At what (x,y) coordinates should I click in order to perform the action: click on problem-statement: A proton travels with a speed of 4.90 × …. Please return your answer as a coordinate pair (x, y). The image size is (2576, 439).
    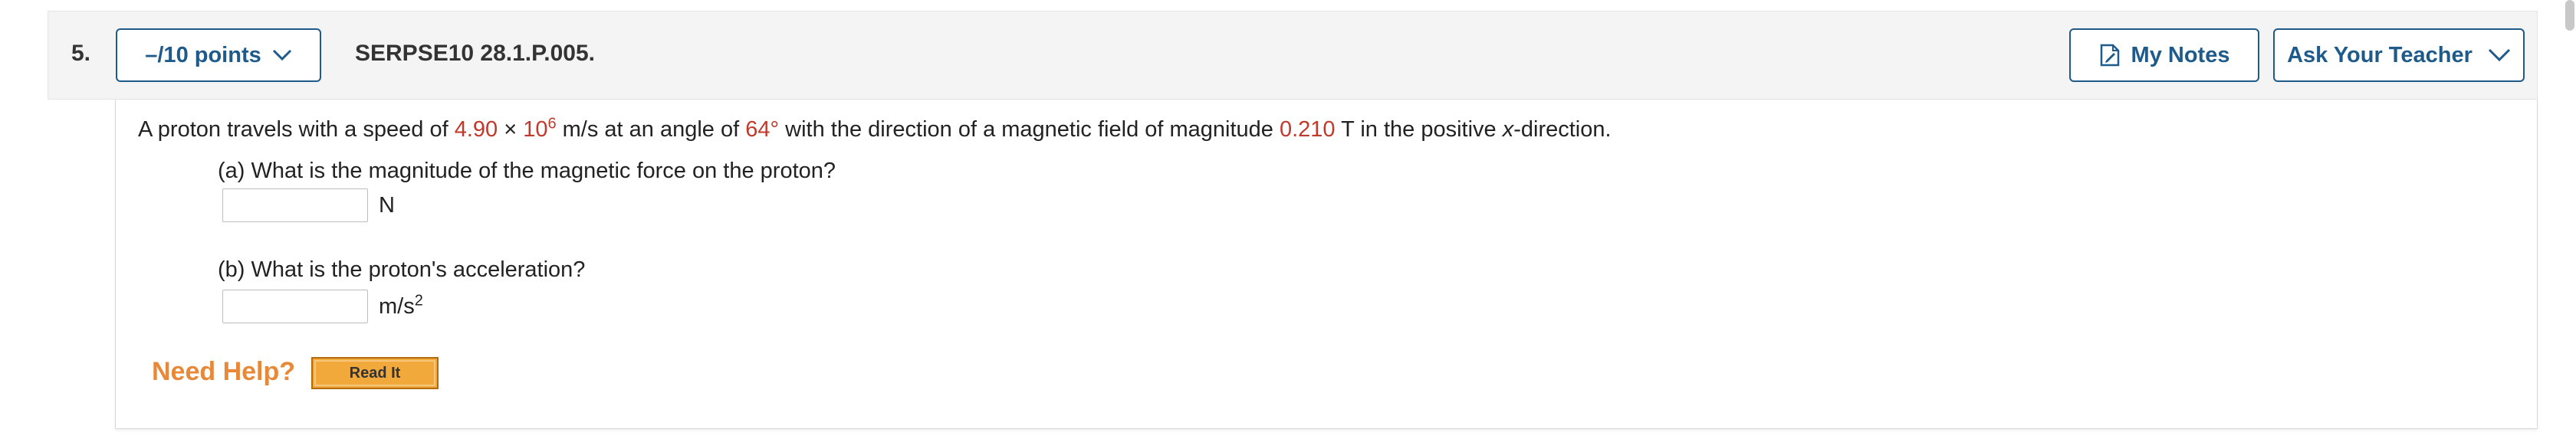
    Looking at the image, I should click on (875, 129).